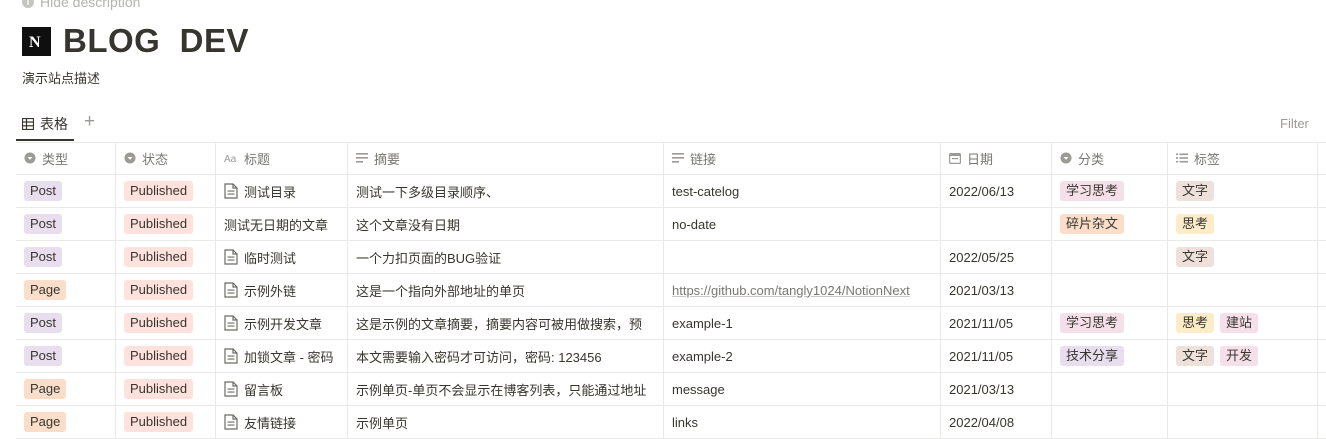  I want to click on date-text: 2022/04/08, so click(982, 422).